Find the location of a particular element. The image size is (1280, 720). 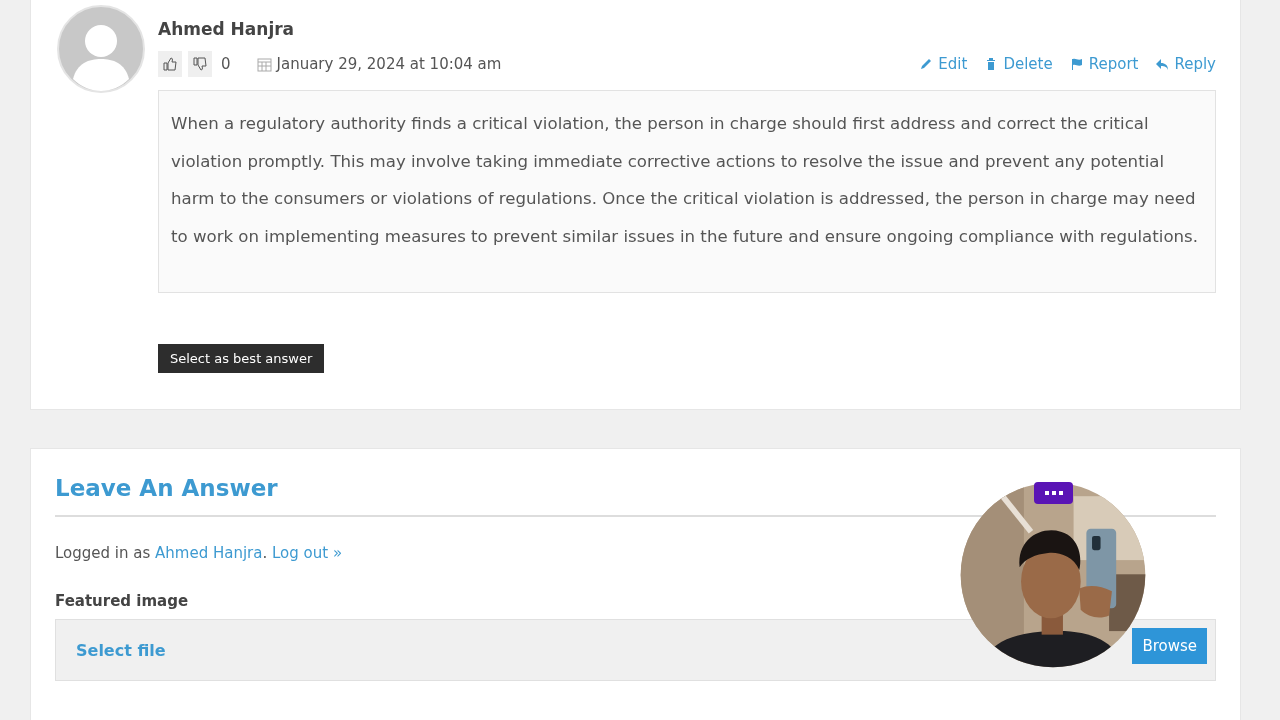

best-answer-button: Select as best answer is located at coordinates (241, 358).